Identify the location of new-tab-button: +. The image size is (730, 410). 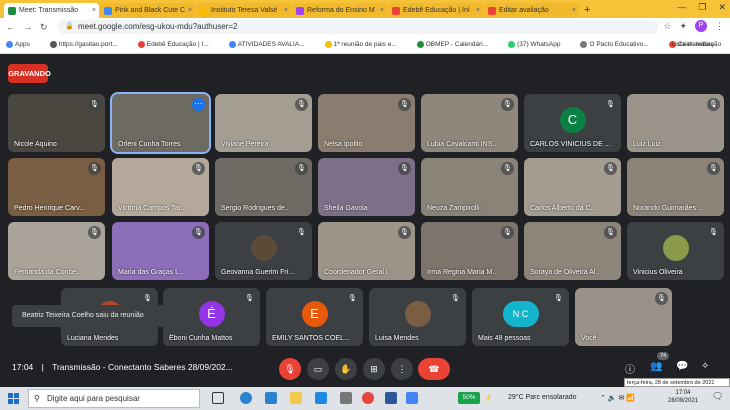
(587, 10).